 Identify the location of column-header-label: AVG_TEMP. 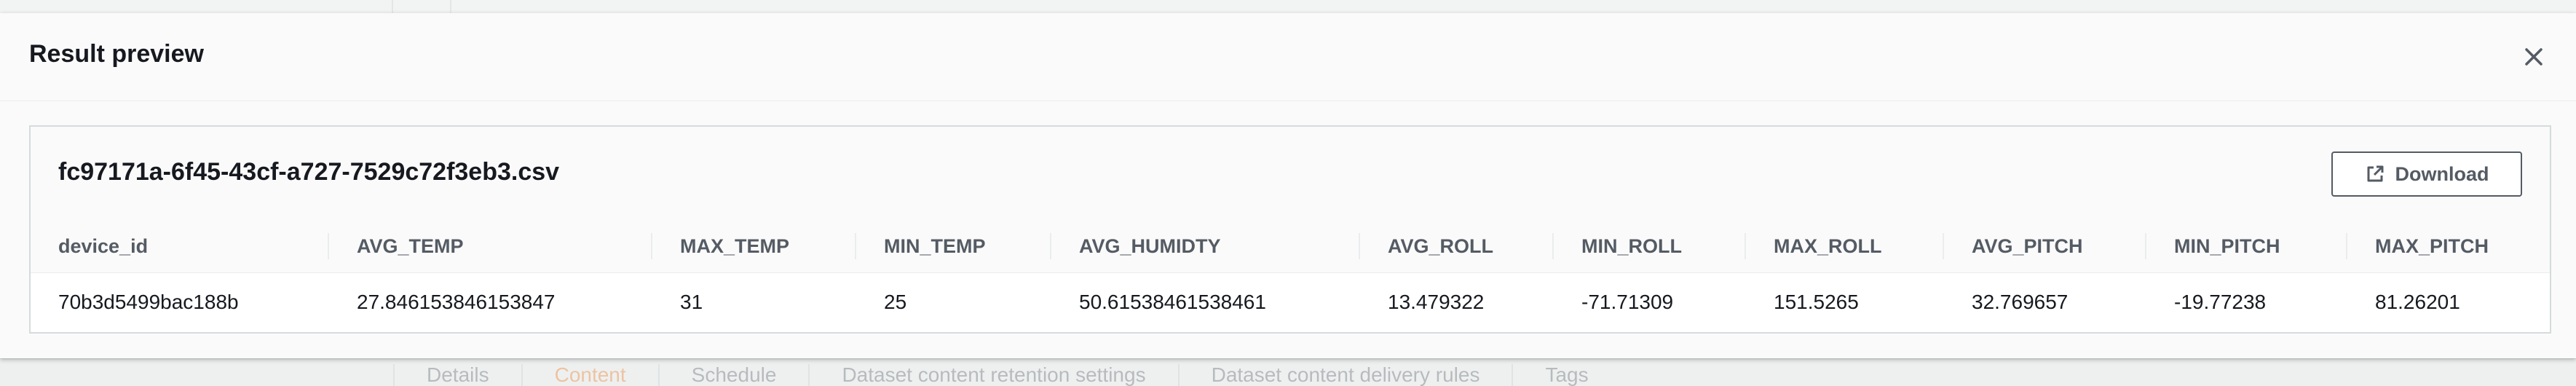
(410, 246).